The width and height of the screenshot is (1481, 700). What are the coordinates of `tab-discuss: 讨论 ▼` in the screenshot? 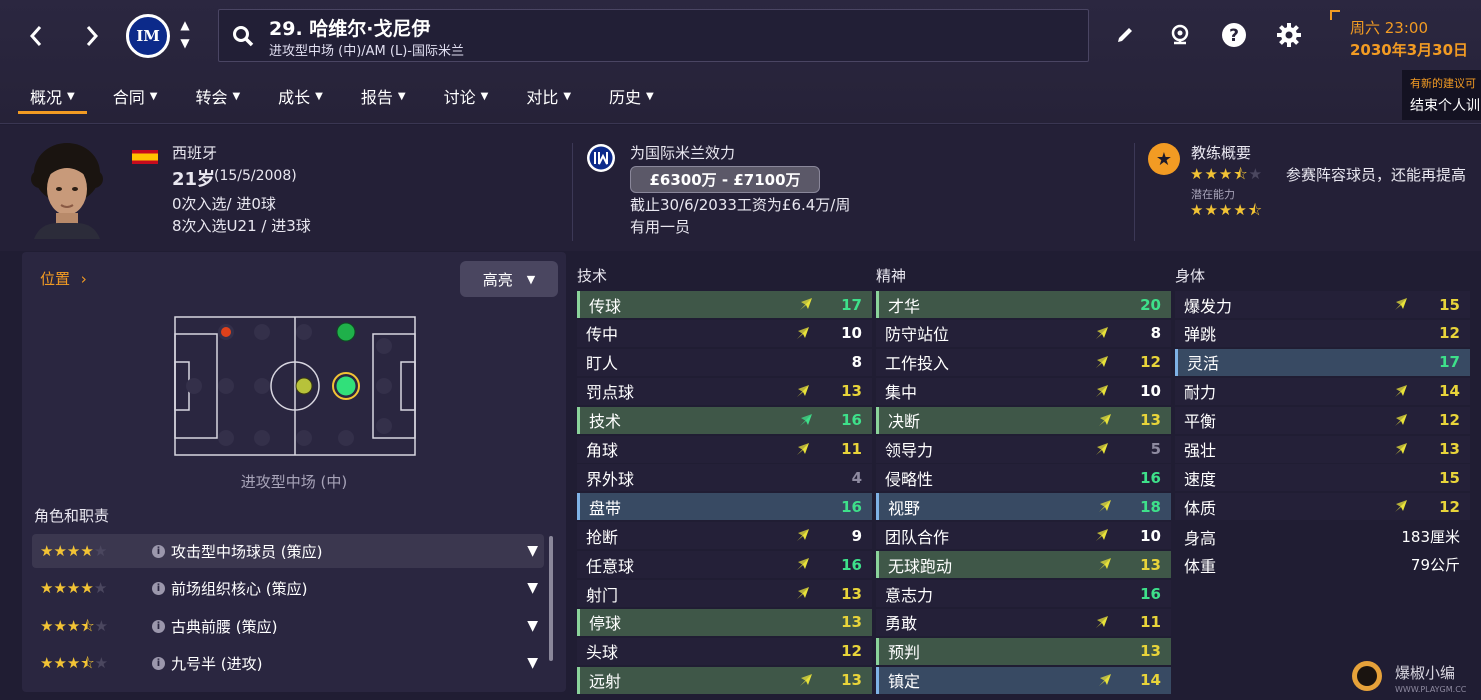 It's located at (466, 96).